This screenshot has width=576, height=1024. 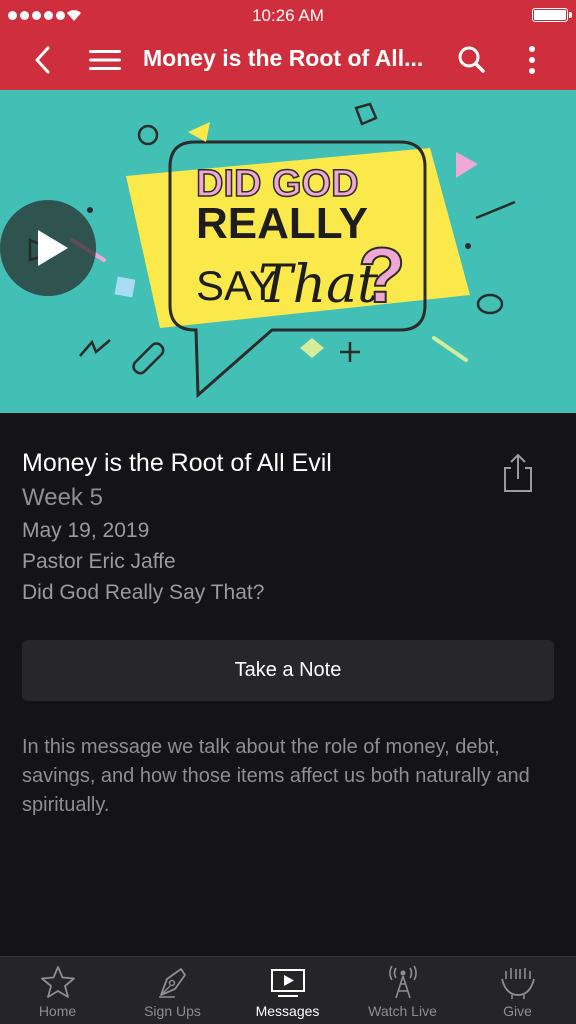 What do you see at coordinates (86, 530) in the screenshot?
I see `message-date: May 19, 2019` at bounding box center [86, 530].